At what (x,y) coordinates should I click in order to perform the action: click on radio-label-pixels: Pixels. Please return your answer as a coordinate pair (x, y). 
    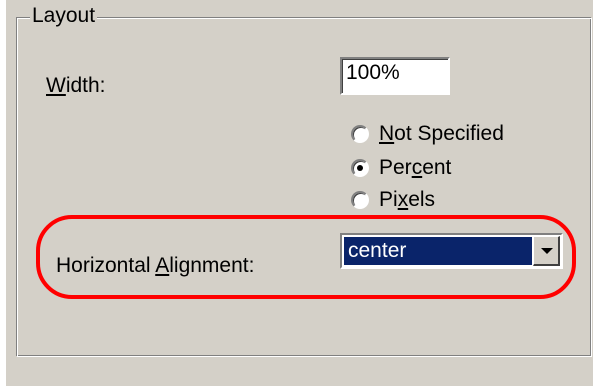
    Looking at the image, I should click on (407, 199).